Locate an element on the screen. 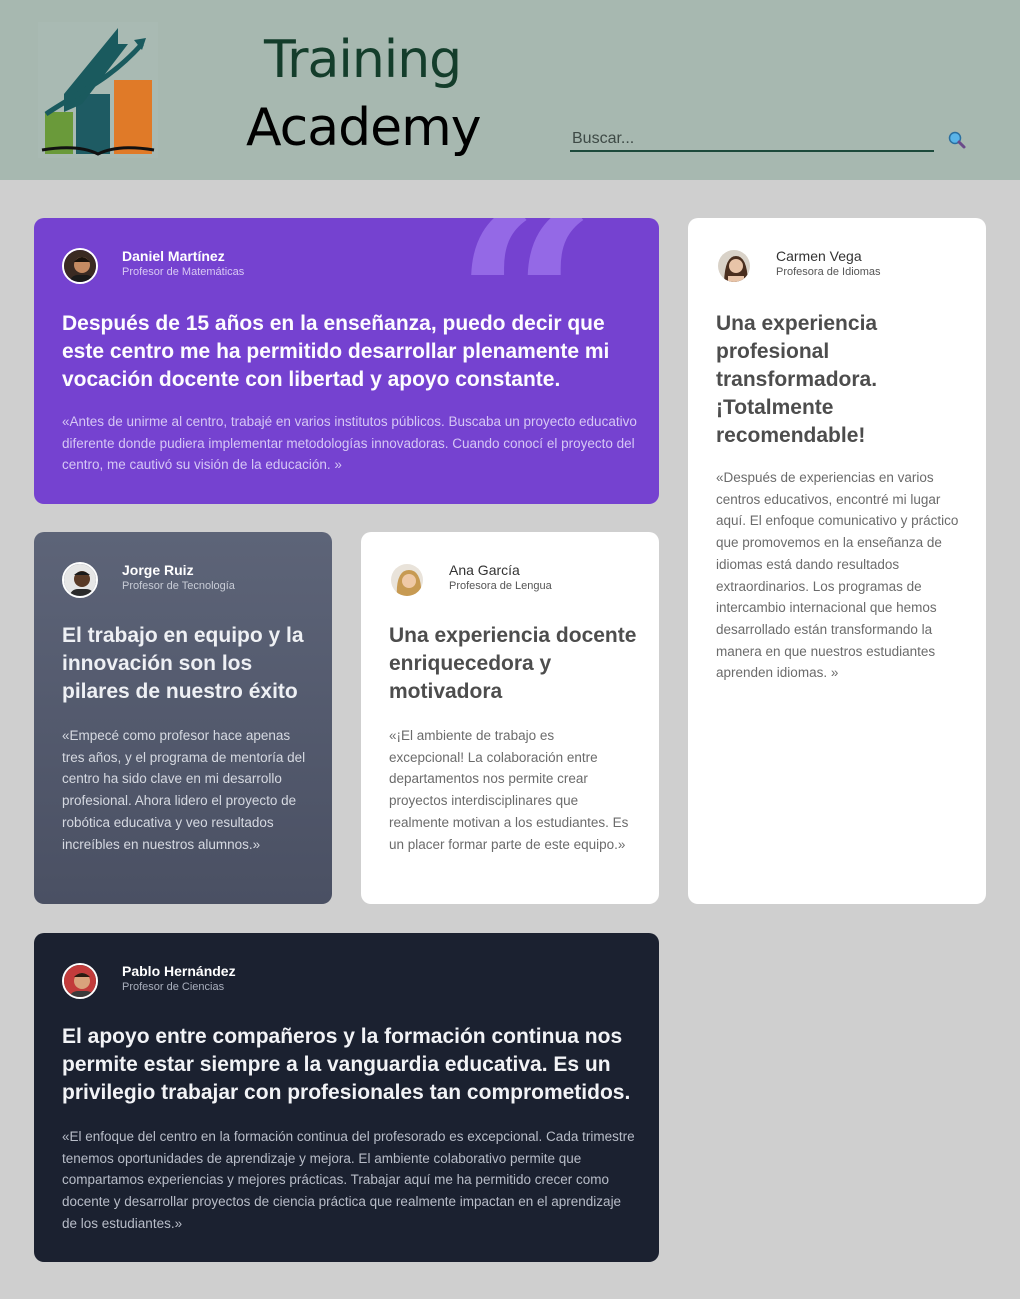 Image resolution: width=1020 pixels, height=1299 pixels. author-name: Ana García is located at coordinates (484, 570).